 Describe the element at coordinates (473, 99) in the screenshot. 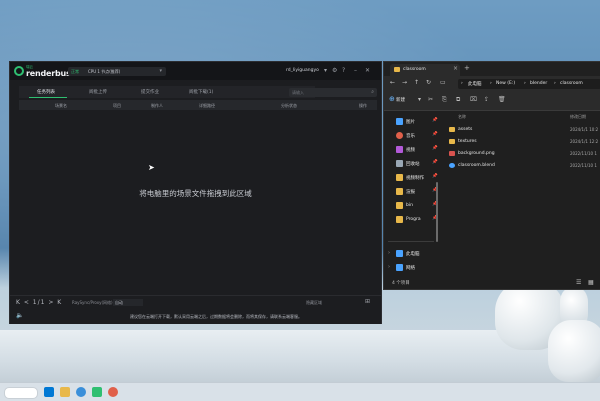

I see `rename-icon: ⌧` at that location.